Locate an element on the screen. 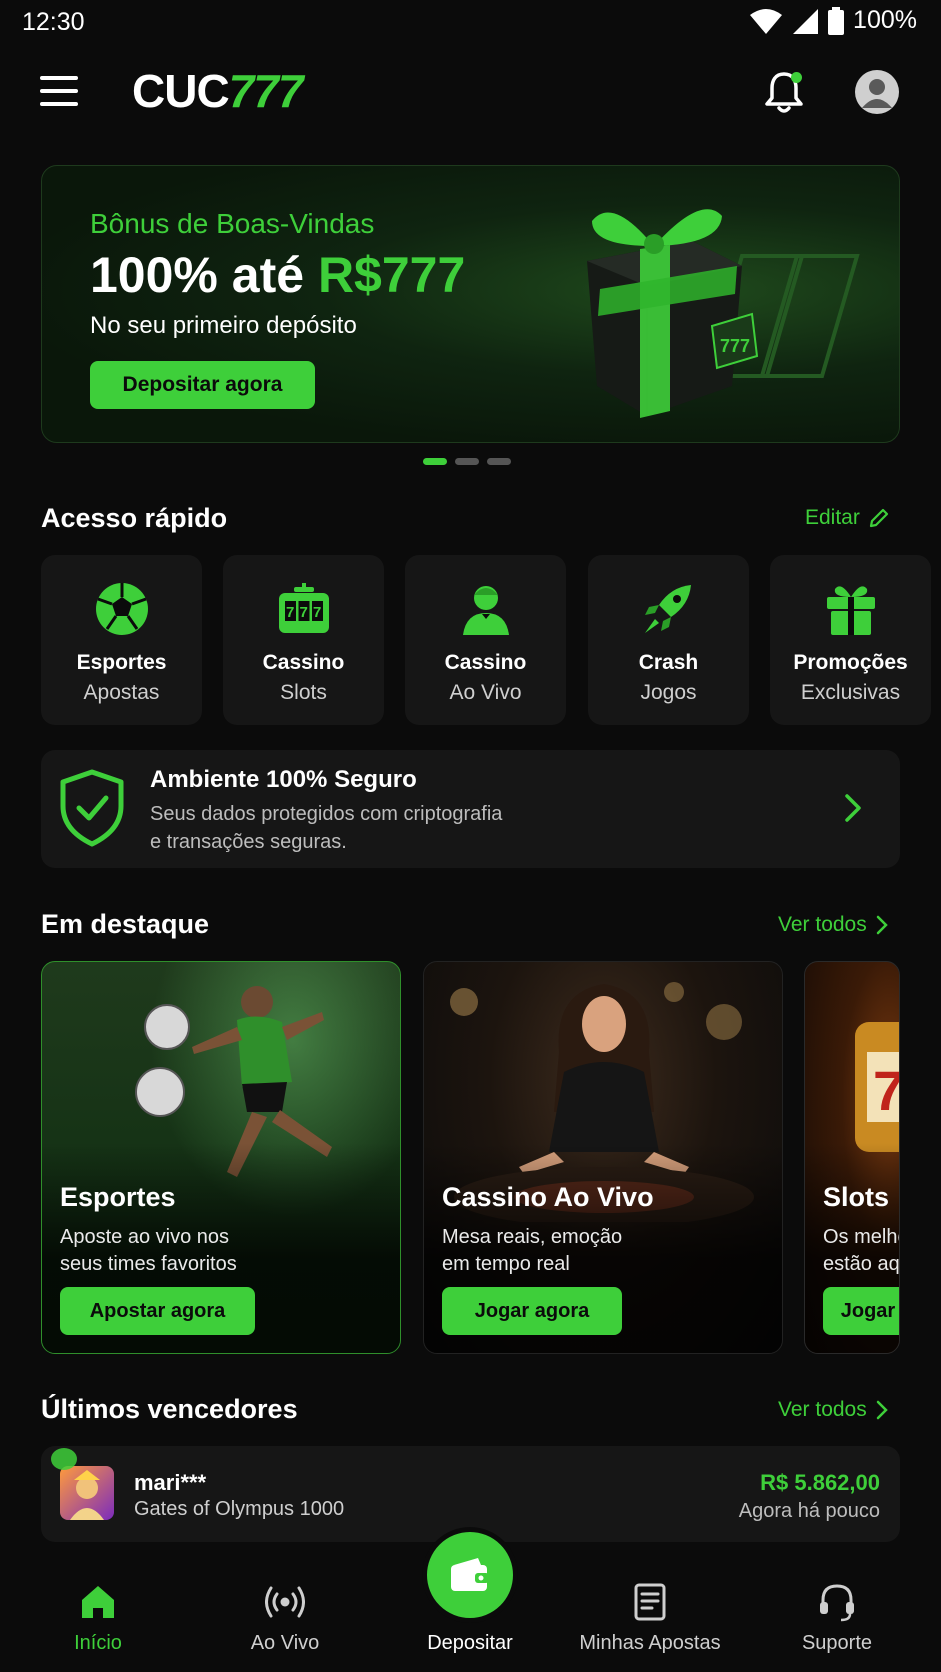  deposit-fab-button is located at coordinates (470, 1575).